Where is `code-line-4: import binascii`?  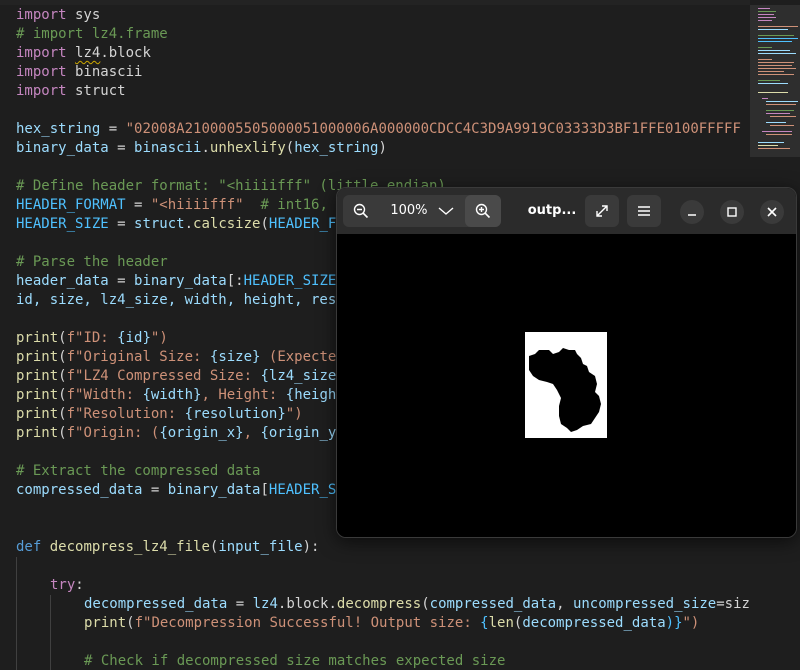
code-line-4: import binascii is located at coordinates (79, 72).